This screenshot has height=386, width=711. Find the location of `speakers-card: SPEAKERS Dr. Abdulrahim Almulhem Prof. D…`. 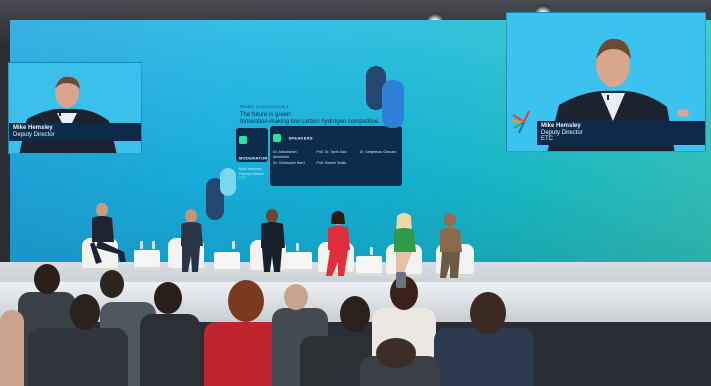

speakers-card: SPEAKERS Dr. Abdulrahim Almulhem Prof. D… is located at coordinates (336, 156).